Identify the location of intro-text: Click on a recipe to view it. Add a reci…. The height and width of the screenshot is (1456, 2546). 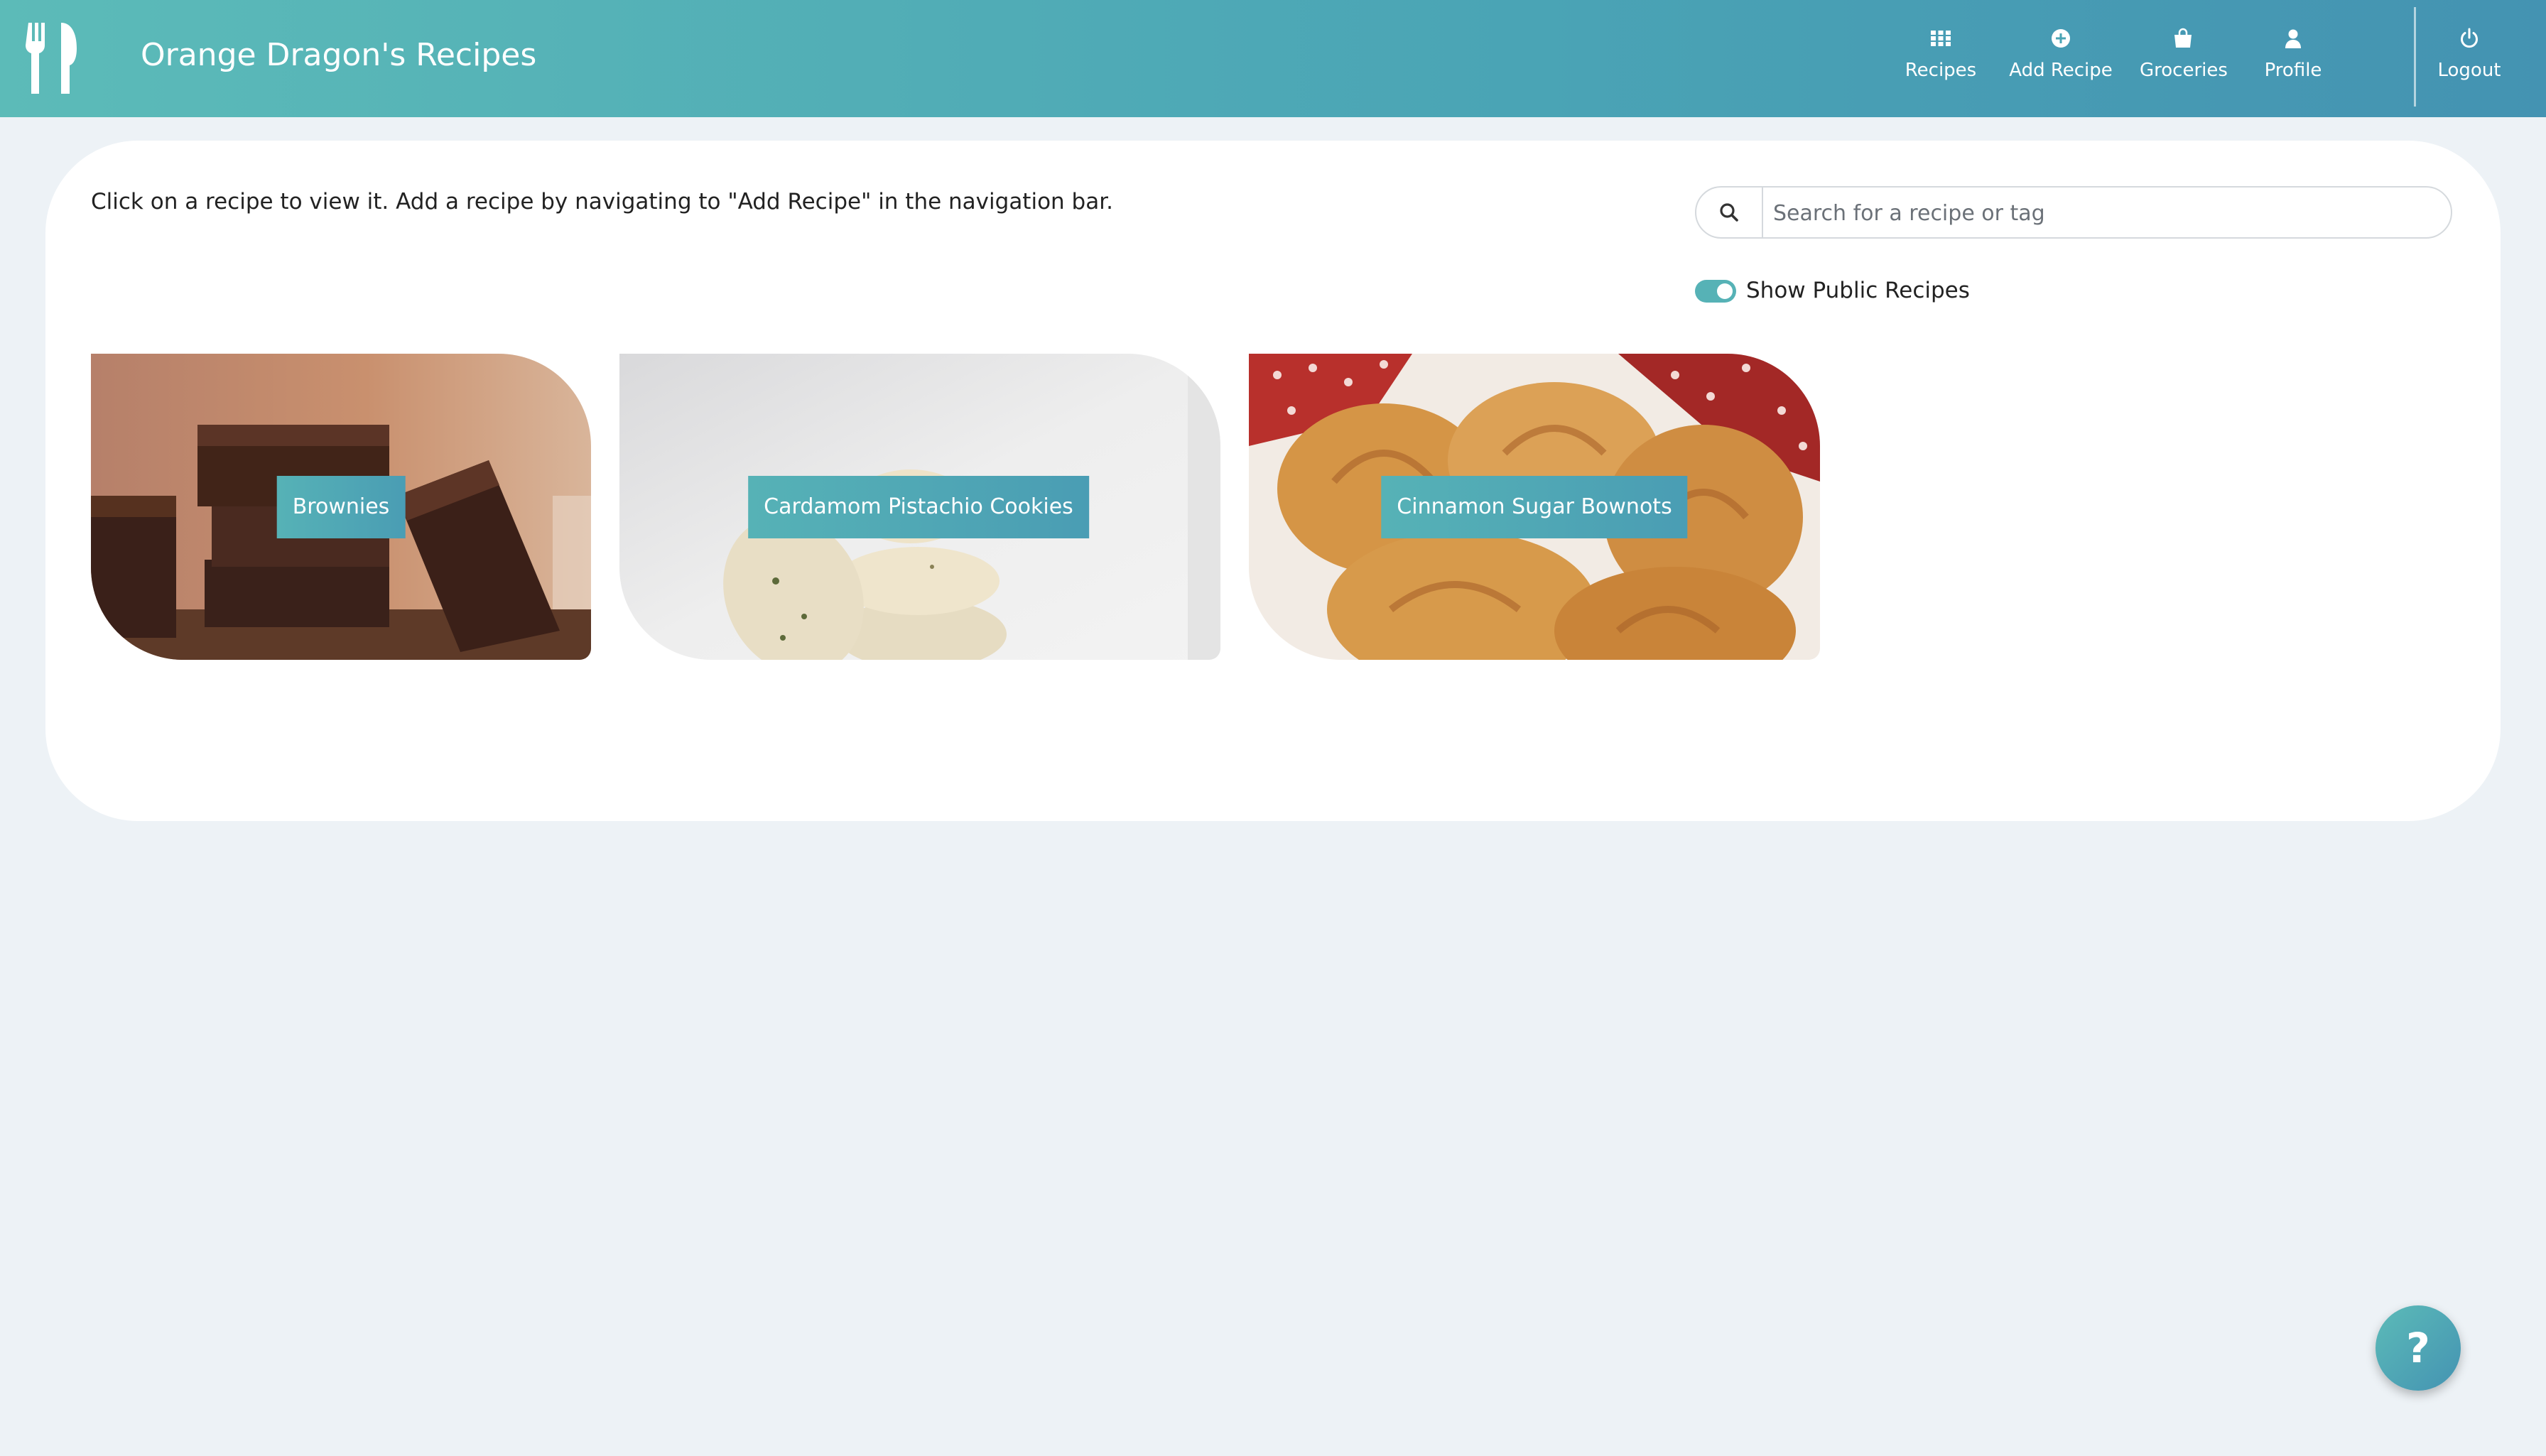
(602, 201).